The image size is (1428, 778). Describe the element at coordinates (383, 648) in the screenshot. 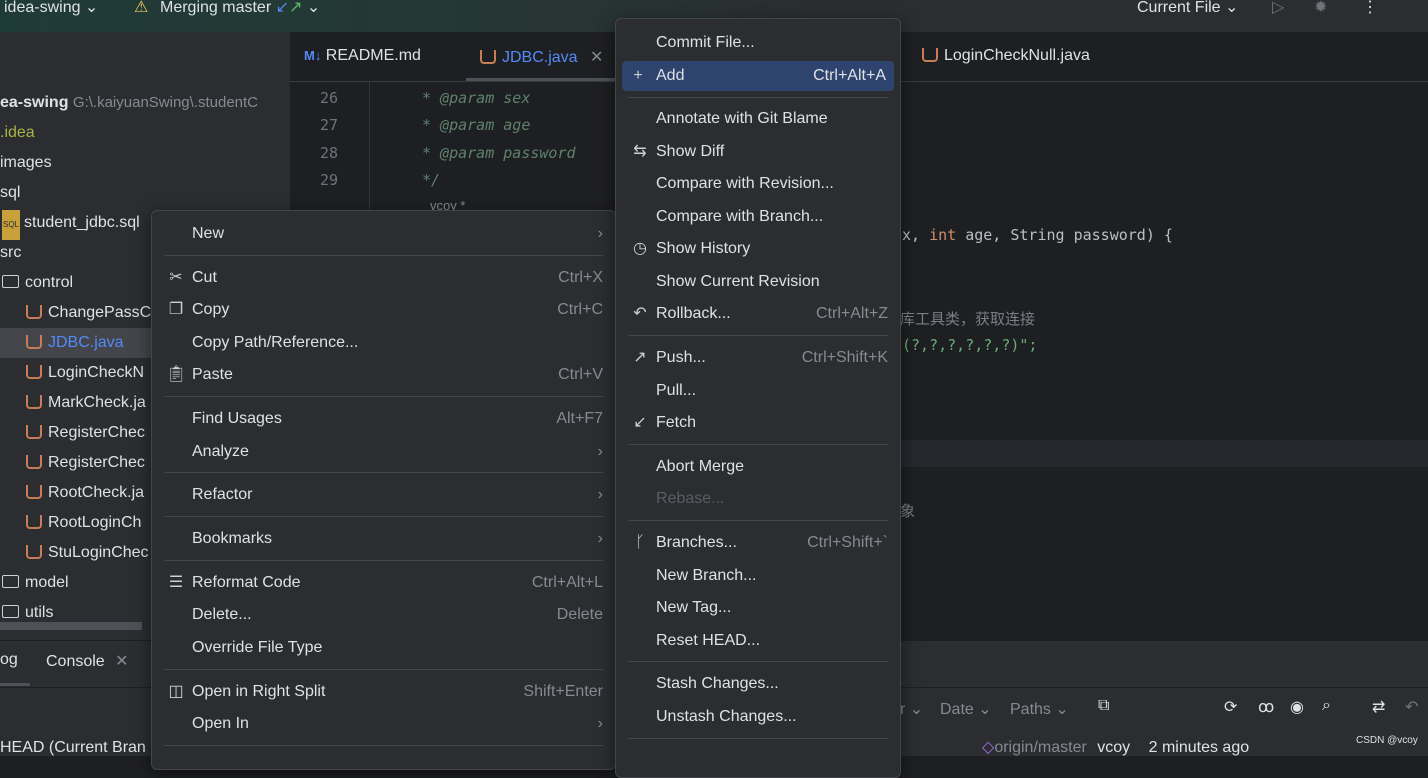

I see `menu-item-override-file-type: Override File Type` at that location.